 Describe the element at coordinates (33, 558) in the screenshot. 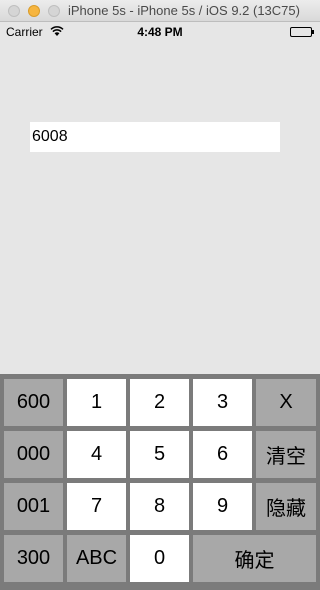

I see `key-300: 300` at that location.